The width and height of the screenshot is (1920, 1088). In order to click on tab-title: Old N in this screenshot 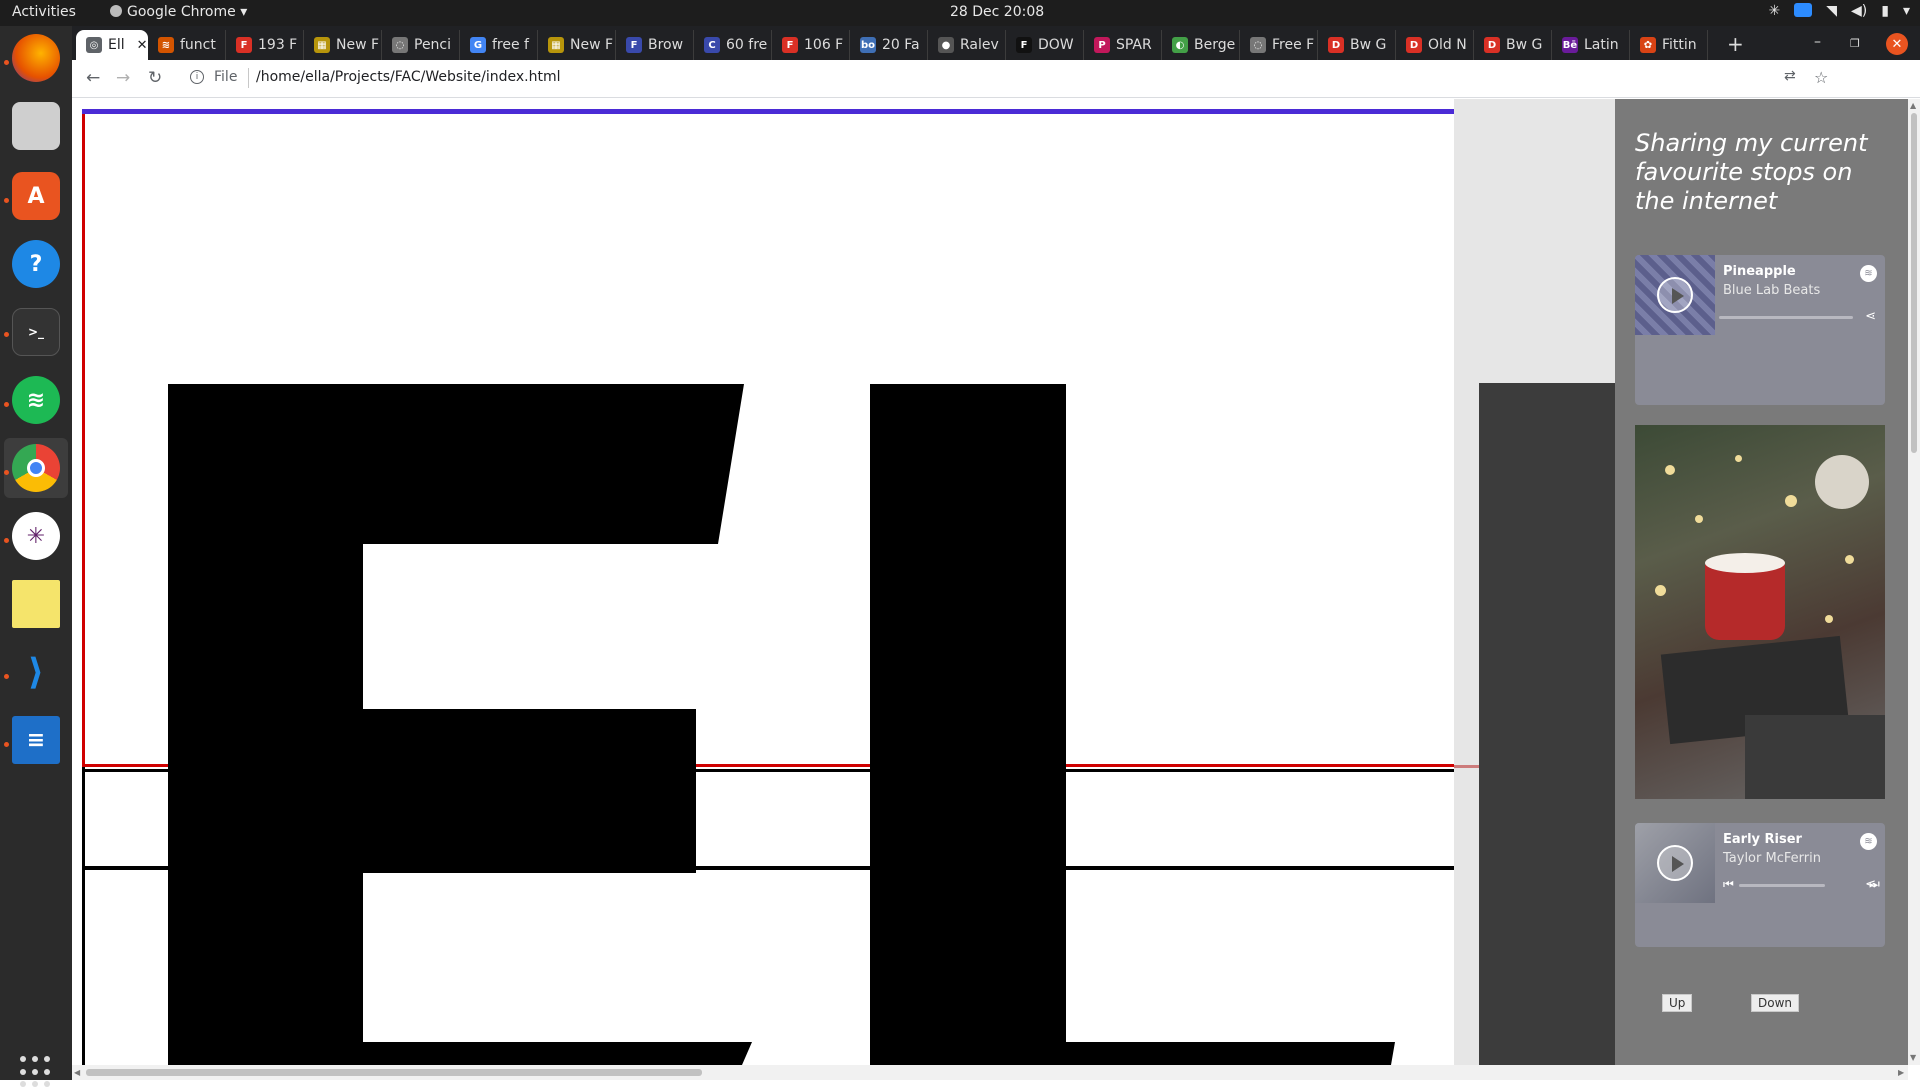, I will do `click(1447, 45)`.